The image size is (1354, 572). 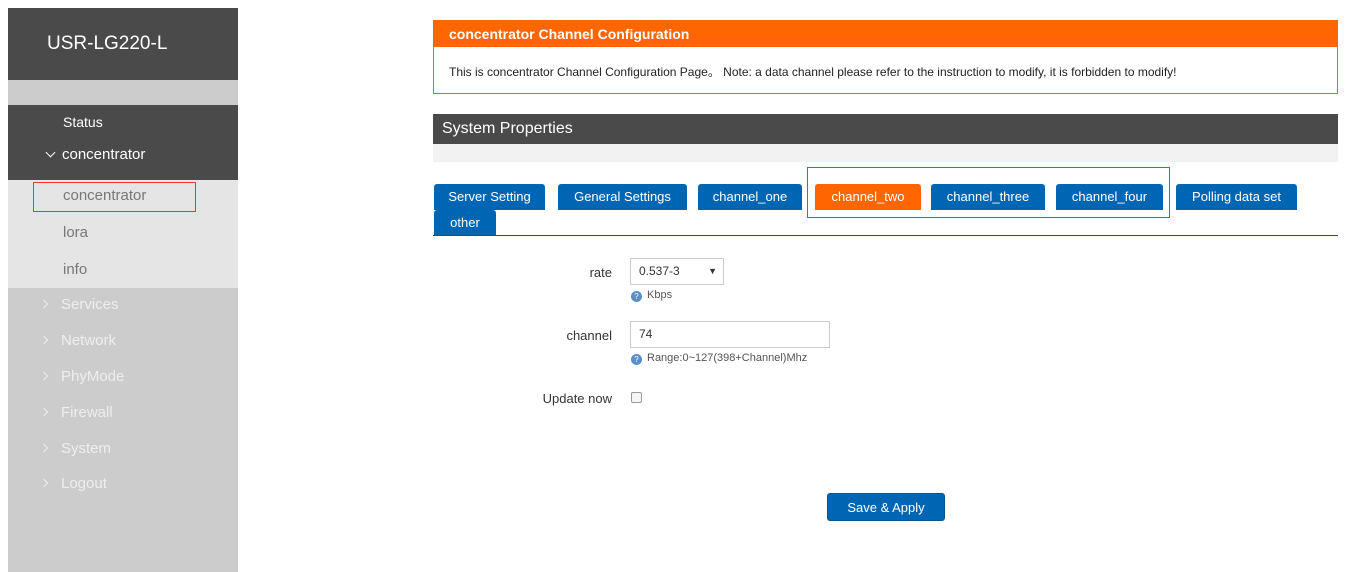 What do you see at coordinates (489, 197) in the screenshot?
I see `tab-server-setting: Server Setting` at bounding box center [489, 197].